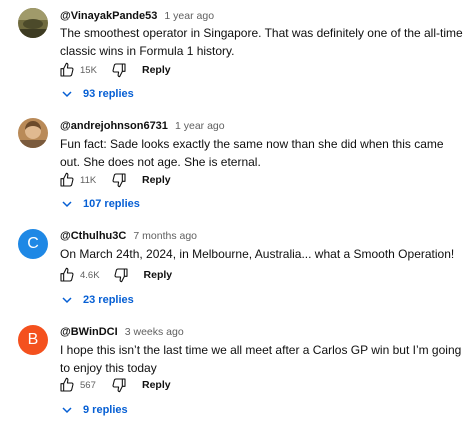 This screenshot has width=474, height=424. I want to click on view-replies-button: 107 replies, so click(100, 204).